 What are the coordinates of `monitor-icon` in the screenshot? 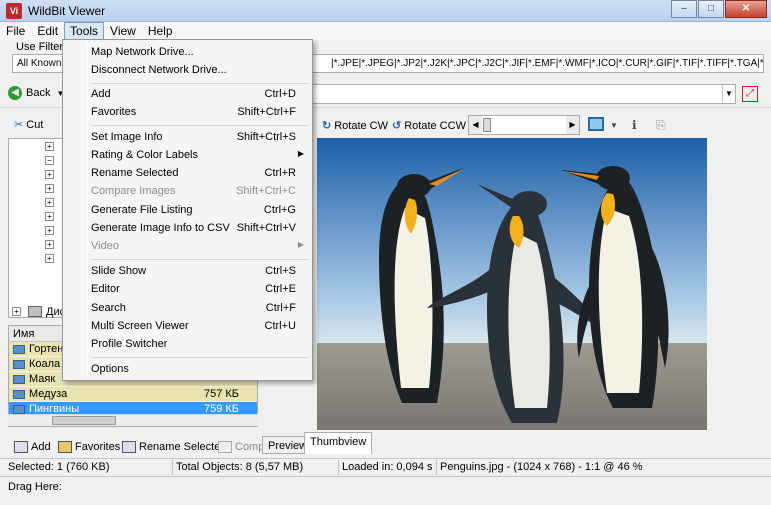 It's located at (596, 124).